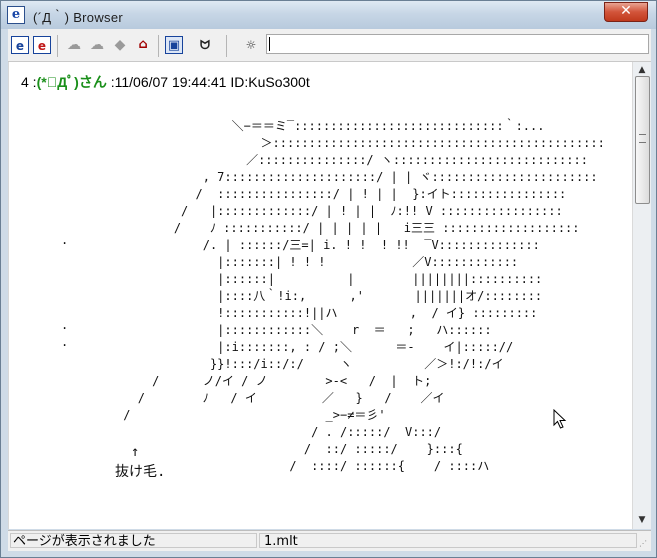 The height and width of the screenshot is (558, 657). Describe the element at coordinates (448, 541) in the screenshot. I see `status-file: 1.mlt` at that location.